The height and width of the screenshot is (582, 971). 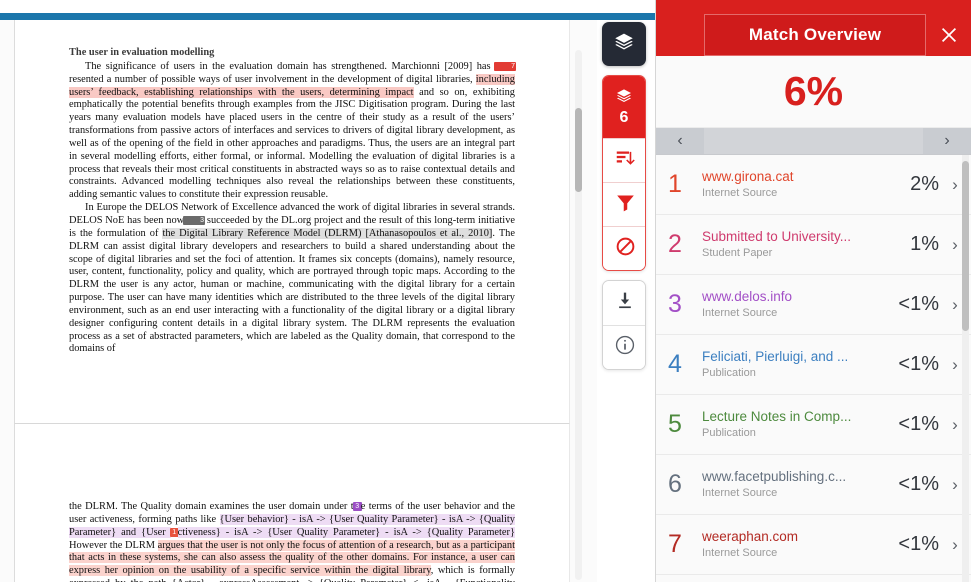 I want to click on close-icon, so click(x=949, y=35).